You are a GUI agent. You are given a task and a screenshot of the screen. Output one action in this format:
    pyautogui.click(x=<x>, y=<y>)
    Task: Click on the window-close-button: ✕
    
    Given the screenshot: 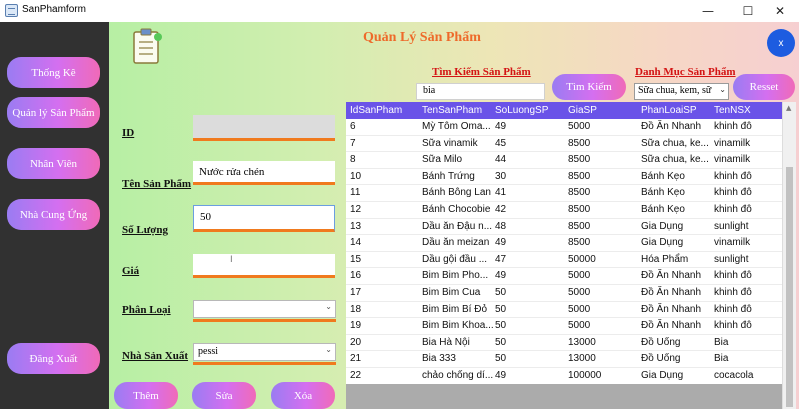 What is the action you would take?
    pyautogui.click(x=779, y=11)
    